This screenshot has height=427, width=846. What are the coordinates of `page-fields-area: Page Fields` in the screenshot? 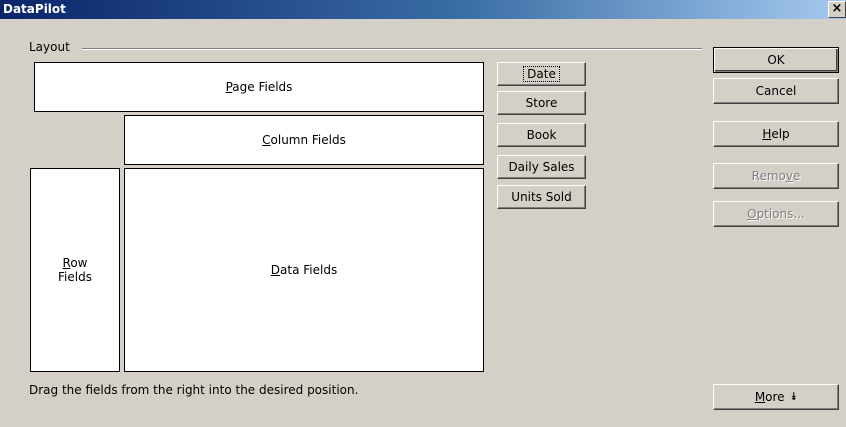 It's located at (259, 87).